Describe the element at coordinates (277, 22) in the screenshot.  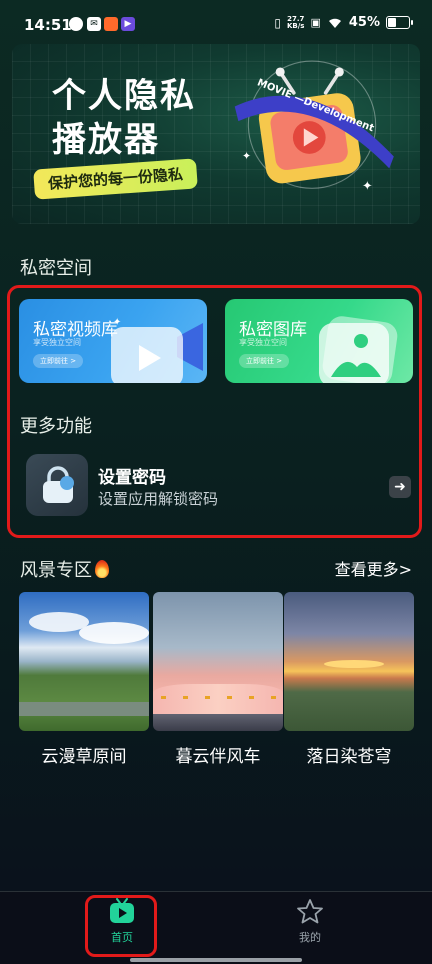
I see `vibrate-icon: ▯` at that location.